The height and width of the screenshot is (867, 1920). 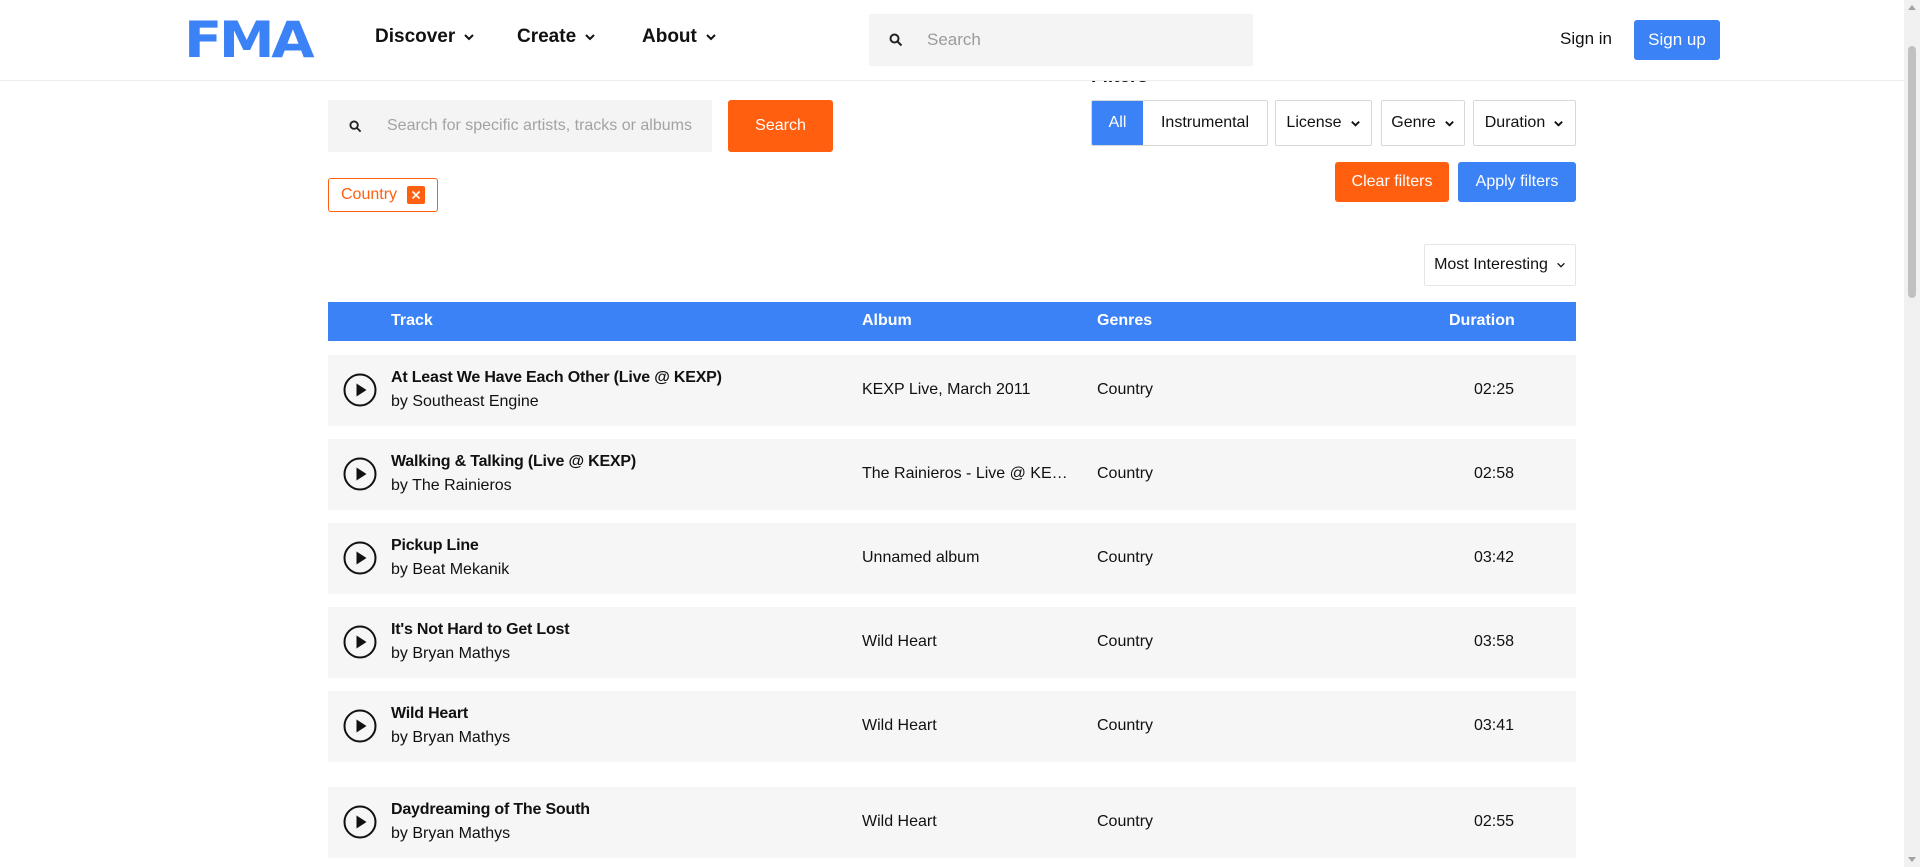 I want to click on fma-logo: FMA, so click(x=249, y=40).